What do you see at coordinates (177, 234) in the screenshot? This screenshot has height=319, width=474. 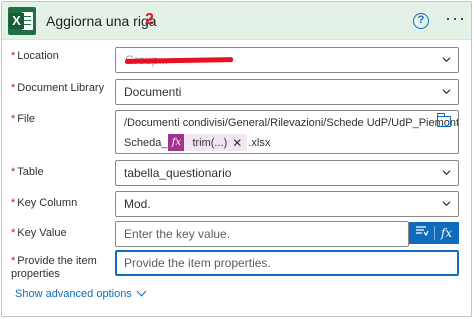 I see `key-value-placeholder: Enter the key value.` at bounding box center [177, 234].